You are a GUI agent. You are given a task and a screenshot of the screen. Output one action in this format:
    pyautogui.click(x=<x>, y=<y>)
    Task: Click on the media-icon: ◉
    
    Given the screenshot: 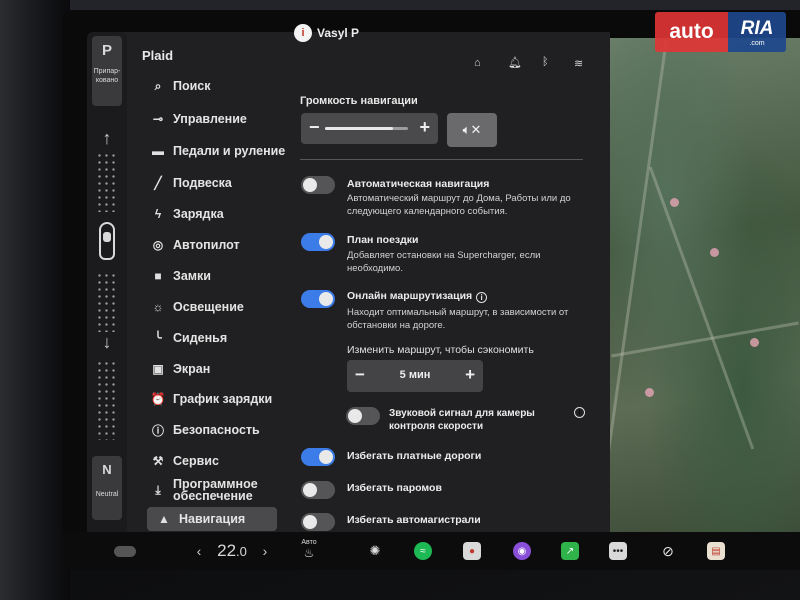 What is the action you would take?
    pyautogui.click(x=522, y=551)
    